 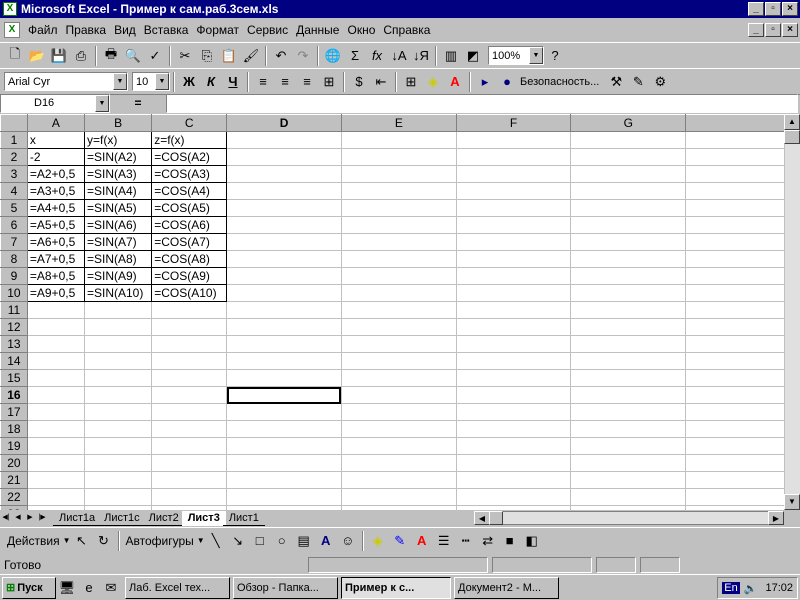 What do you see at coordinates (773, 30) in the screenshot?
I see `doc-restore-button: ▫` at bounding box center [773, 30].